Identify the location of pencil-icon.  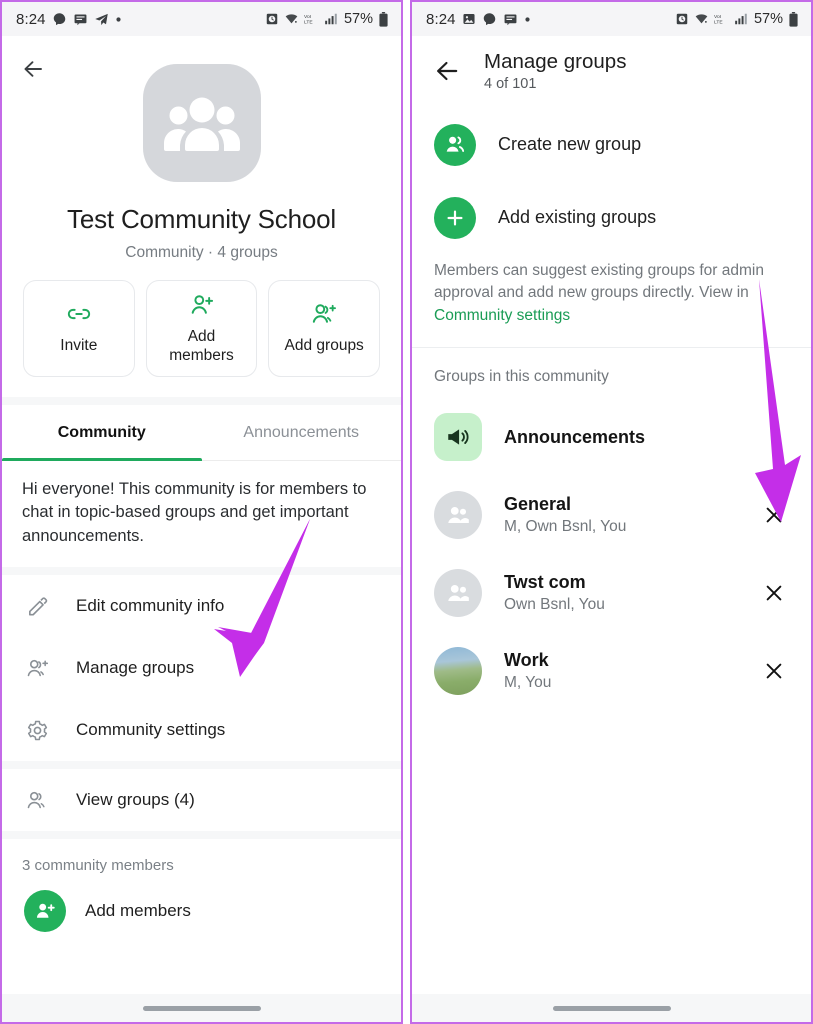
(37, 606).